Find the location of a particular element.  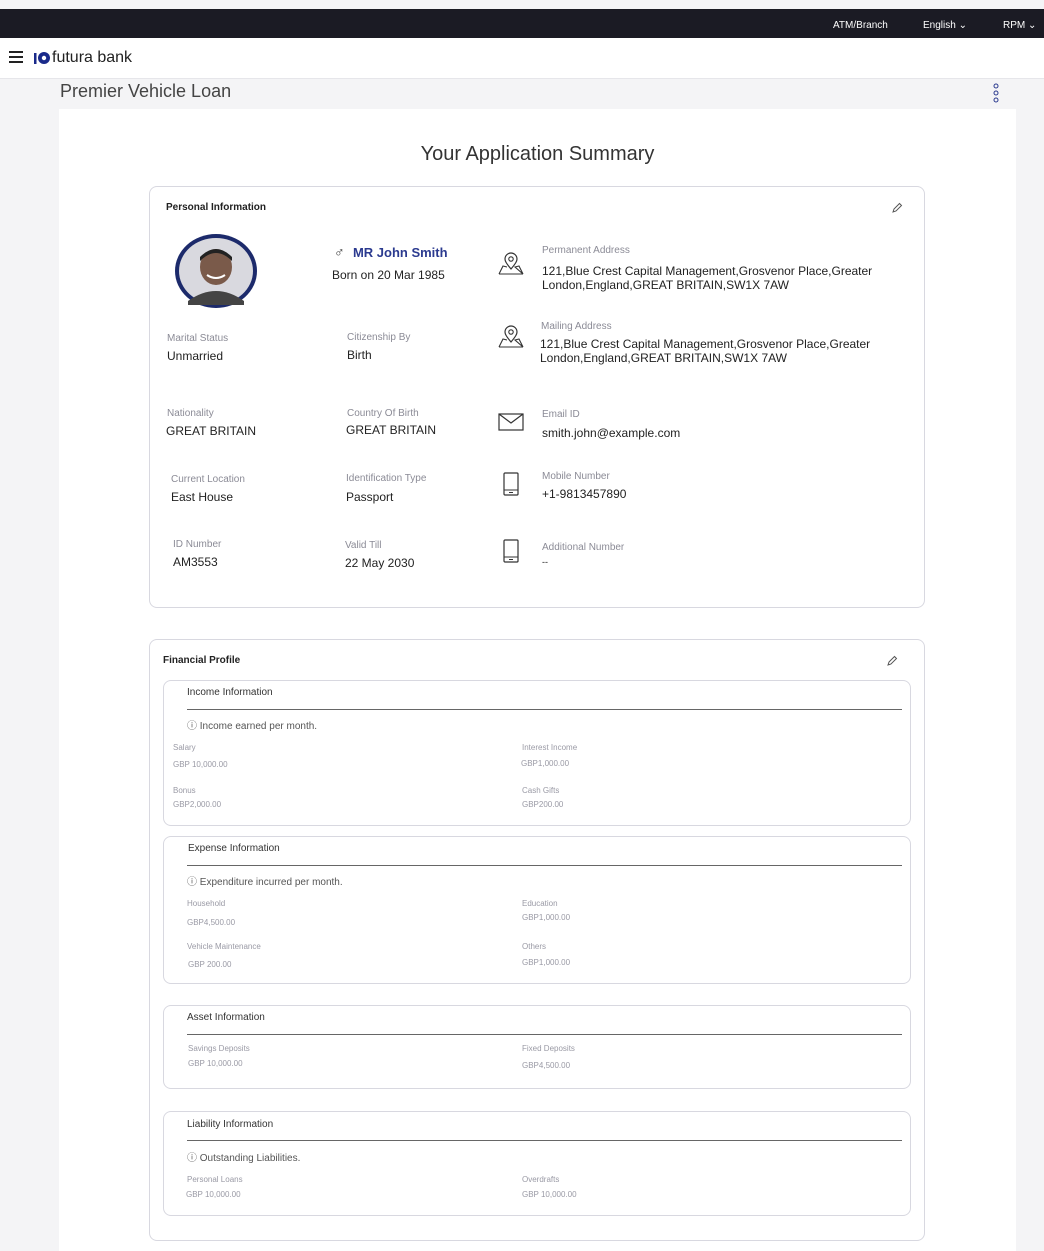

applicant-name: MR John Smith is located at coordinates (400, 252).